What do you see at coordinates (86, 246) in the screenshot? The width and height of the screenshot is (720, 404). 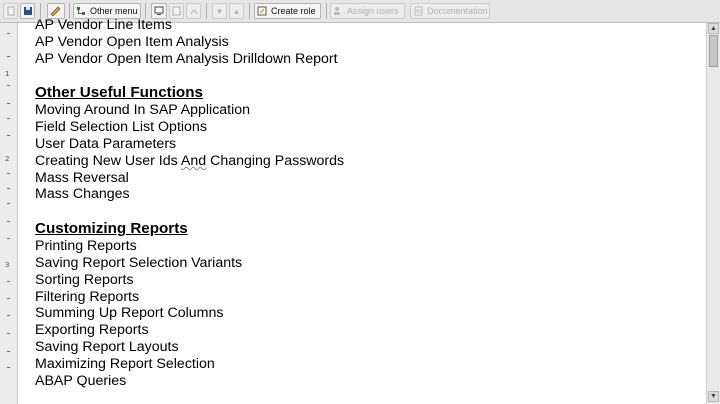 I see `list-item: Printing Reports` at bounding box center [86, 246].